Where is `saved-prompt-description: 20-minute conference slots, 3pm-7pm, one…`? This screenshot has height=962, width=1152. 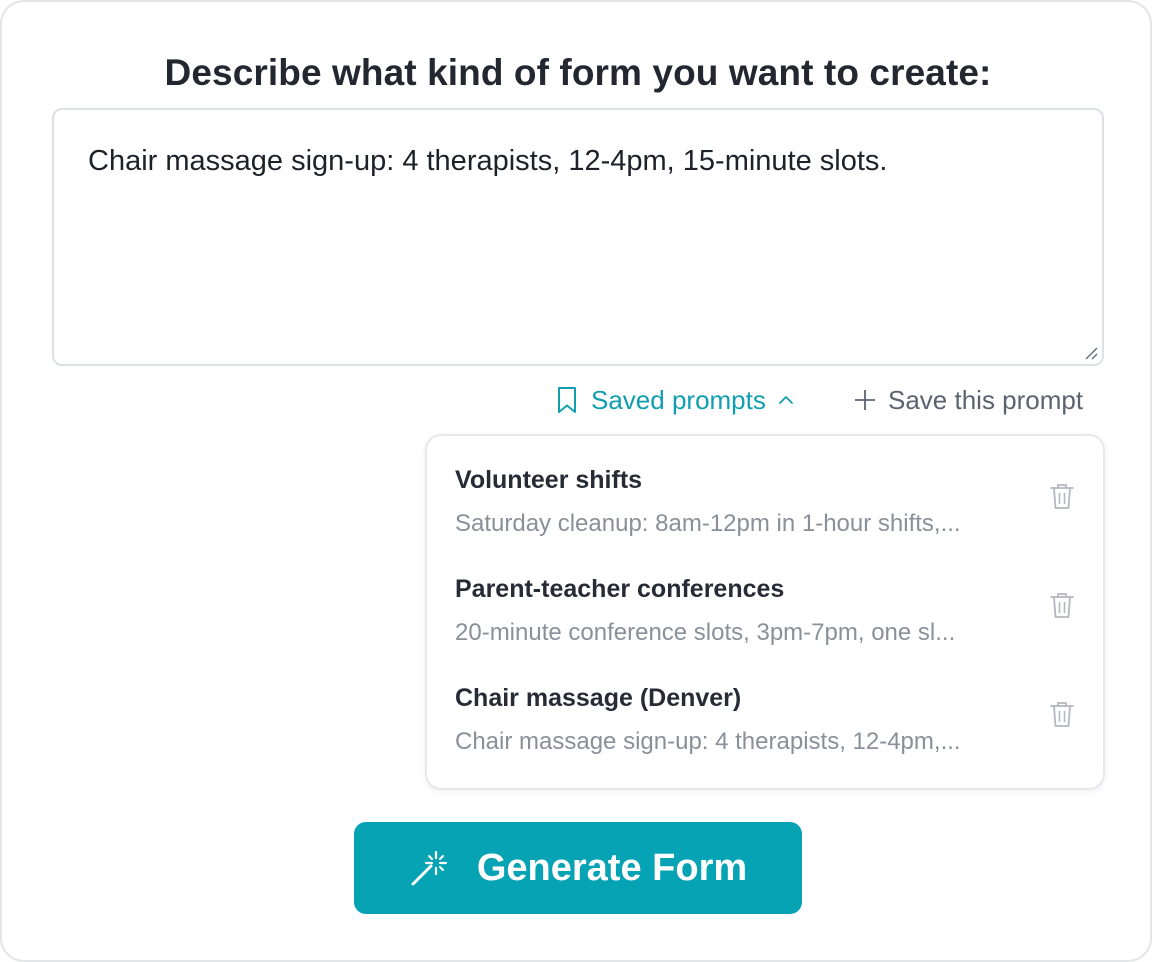 saved-prompt-description: 20-minute conference slots, 3pm-7pm, one… is located at coordinates (705, 632).